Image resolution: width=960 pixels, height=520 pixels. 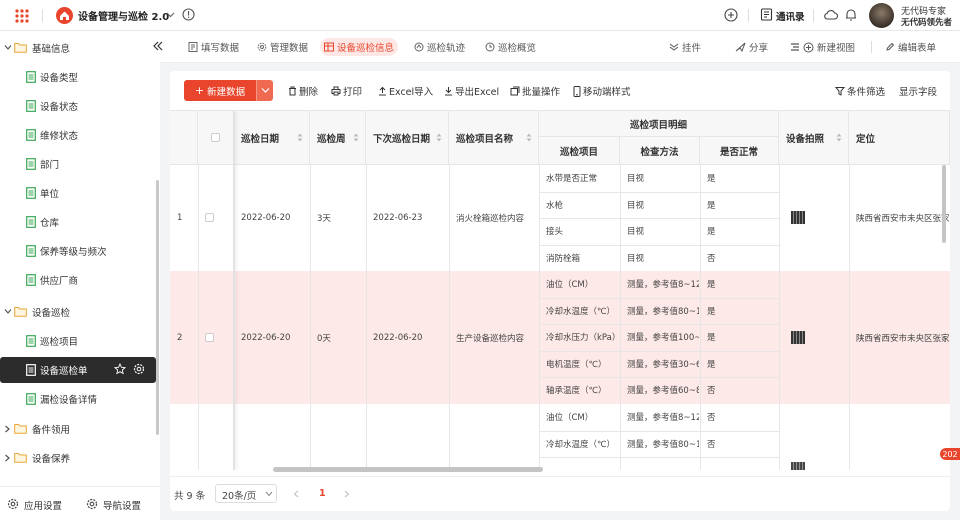 I want to click on show-fields-button: 显示字段, so click(x=918, y=91).